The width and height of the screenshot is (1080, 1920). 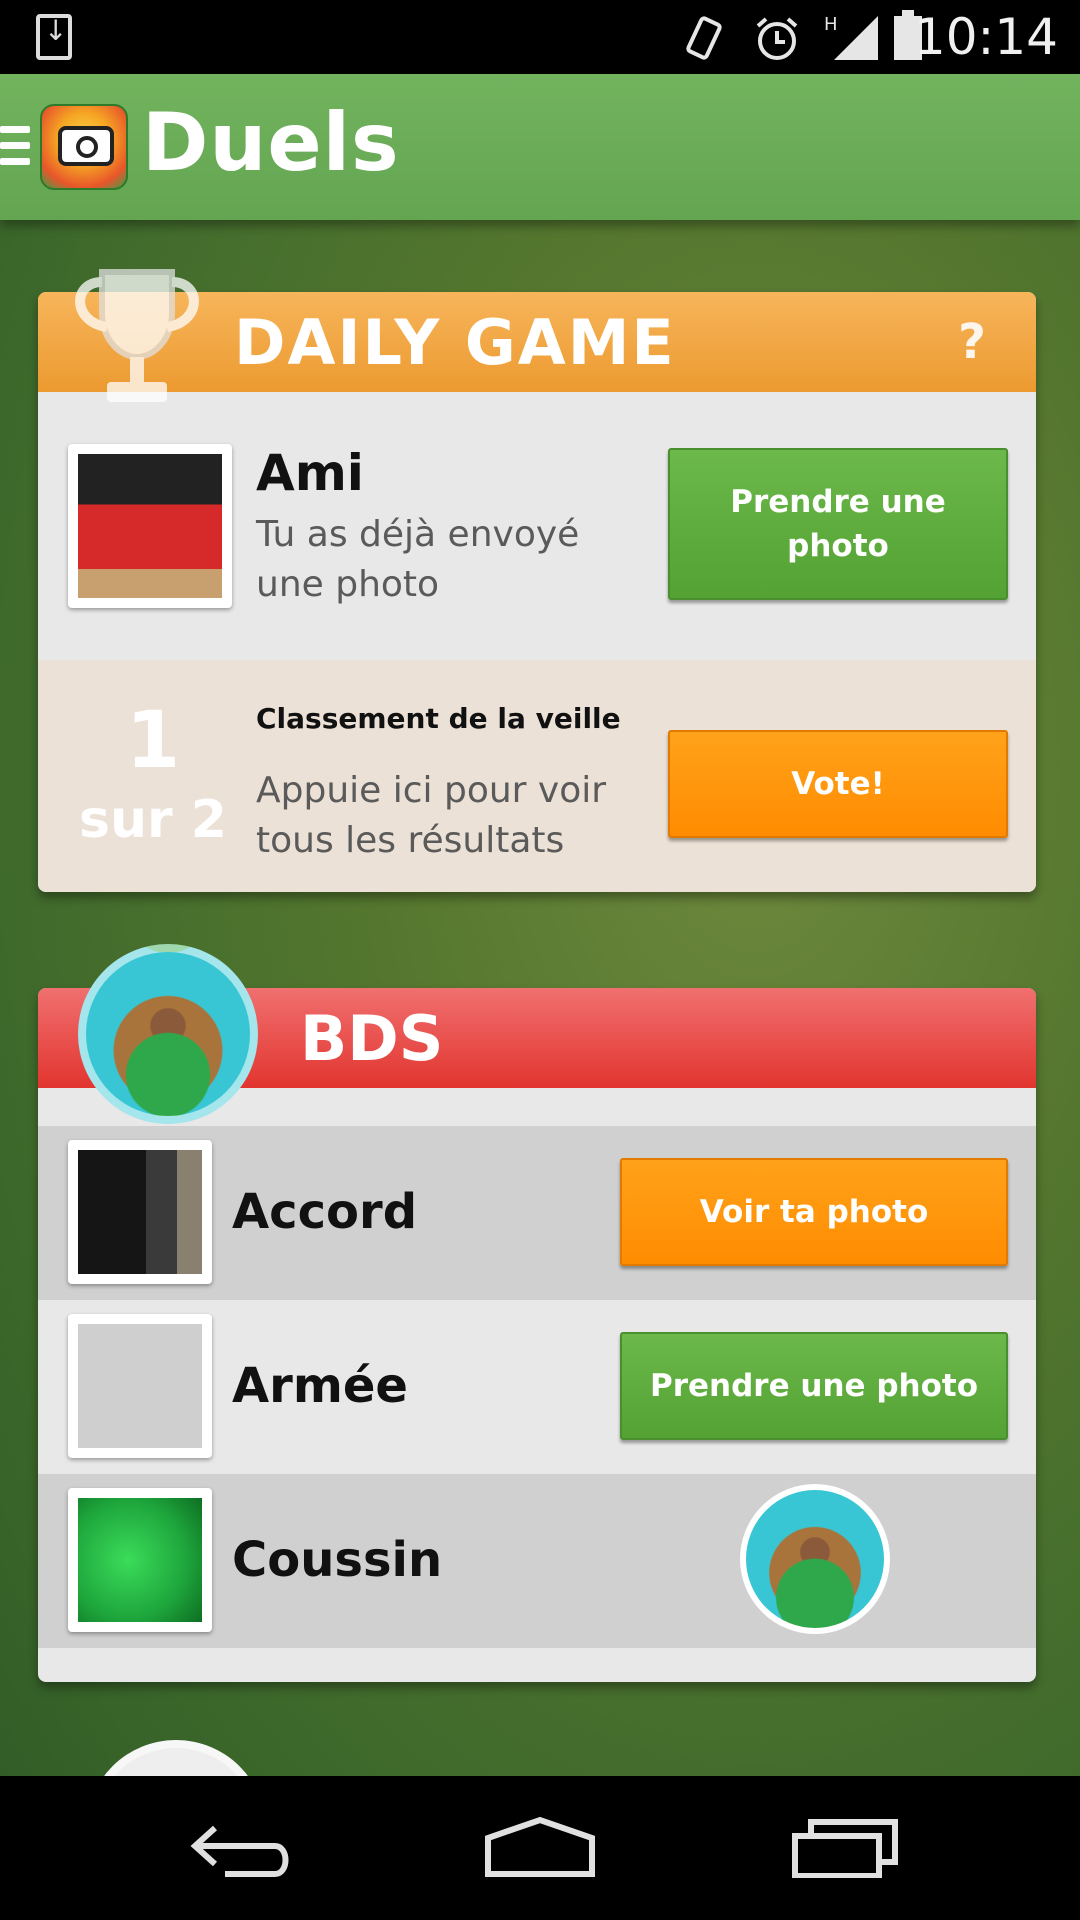 What do you see at coordinates (815, 1559) in the screenshot?
I see `user-avatar` at bounding box center [815, 1559].